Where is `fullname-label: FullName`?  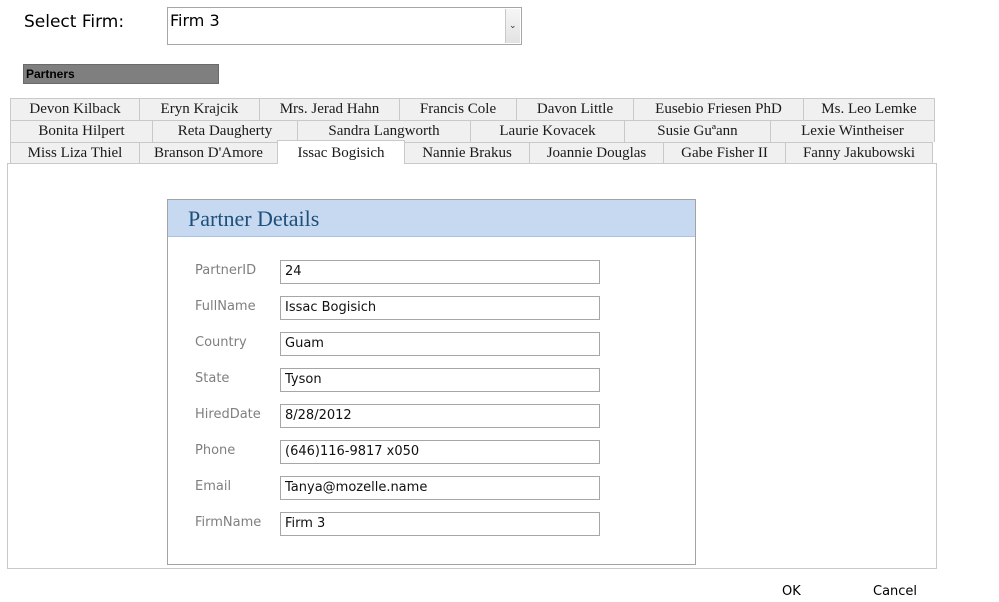 fullname-label: FullName is located at coordinates (225, 306).